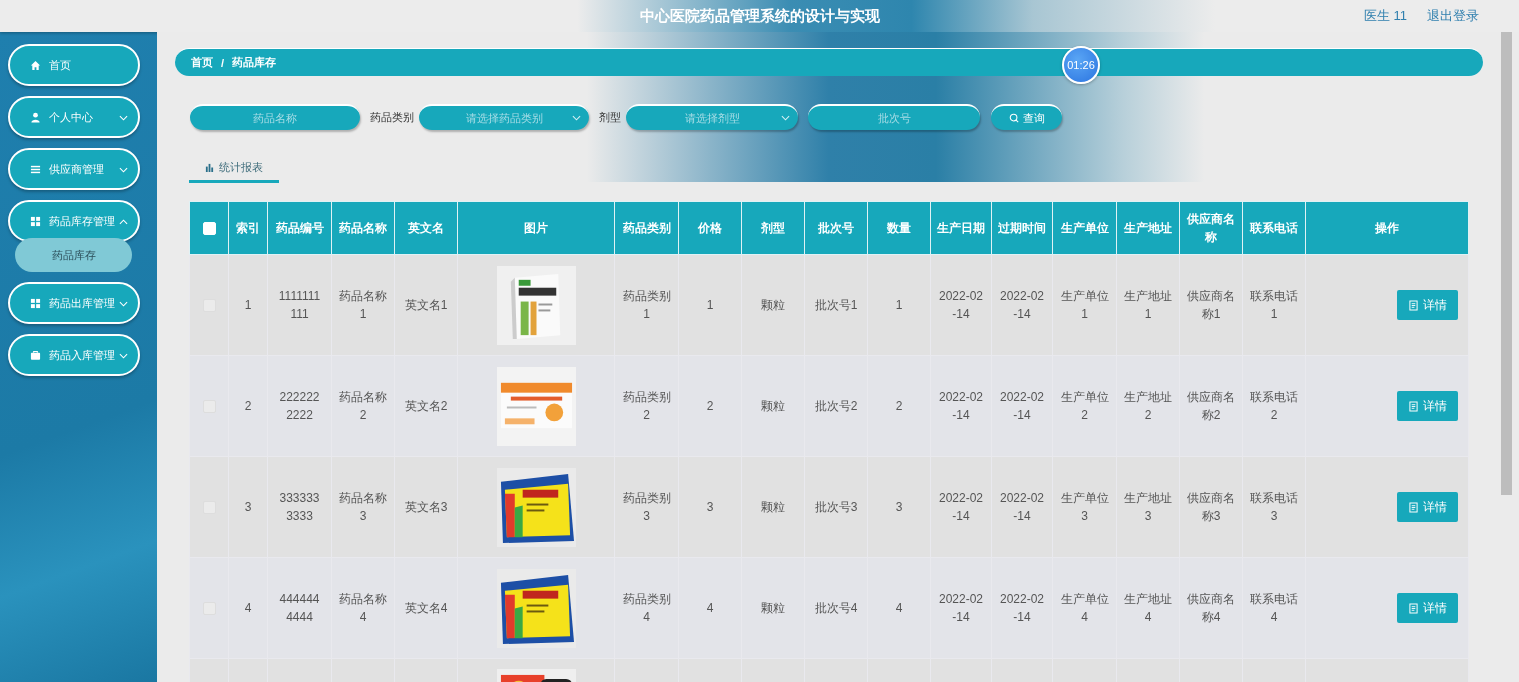 This screenshot has height=682, width=1519. Describe the element at coordinates (202, 62) in the screenshot. I see `breadcrumb-link: 首页` at that location.